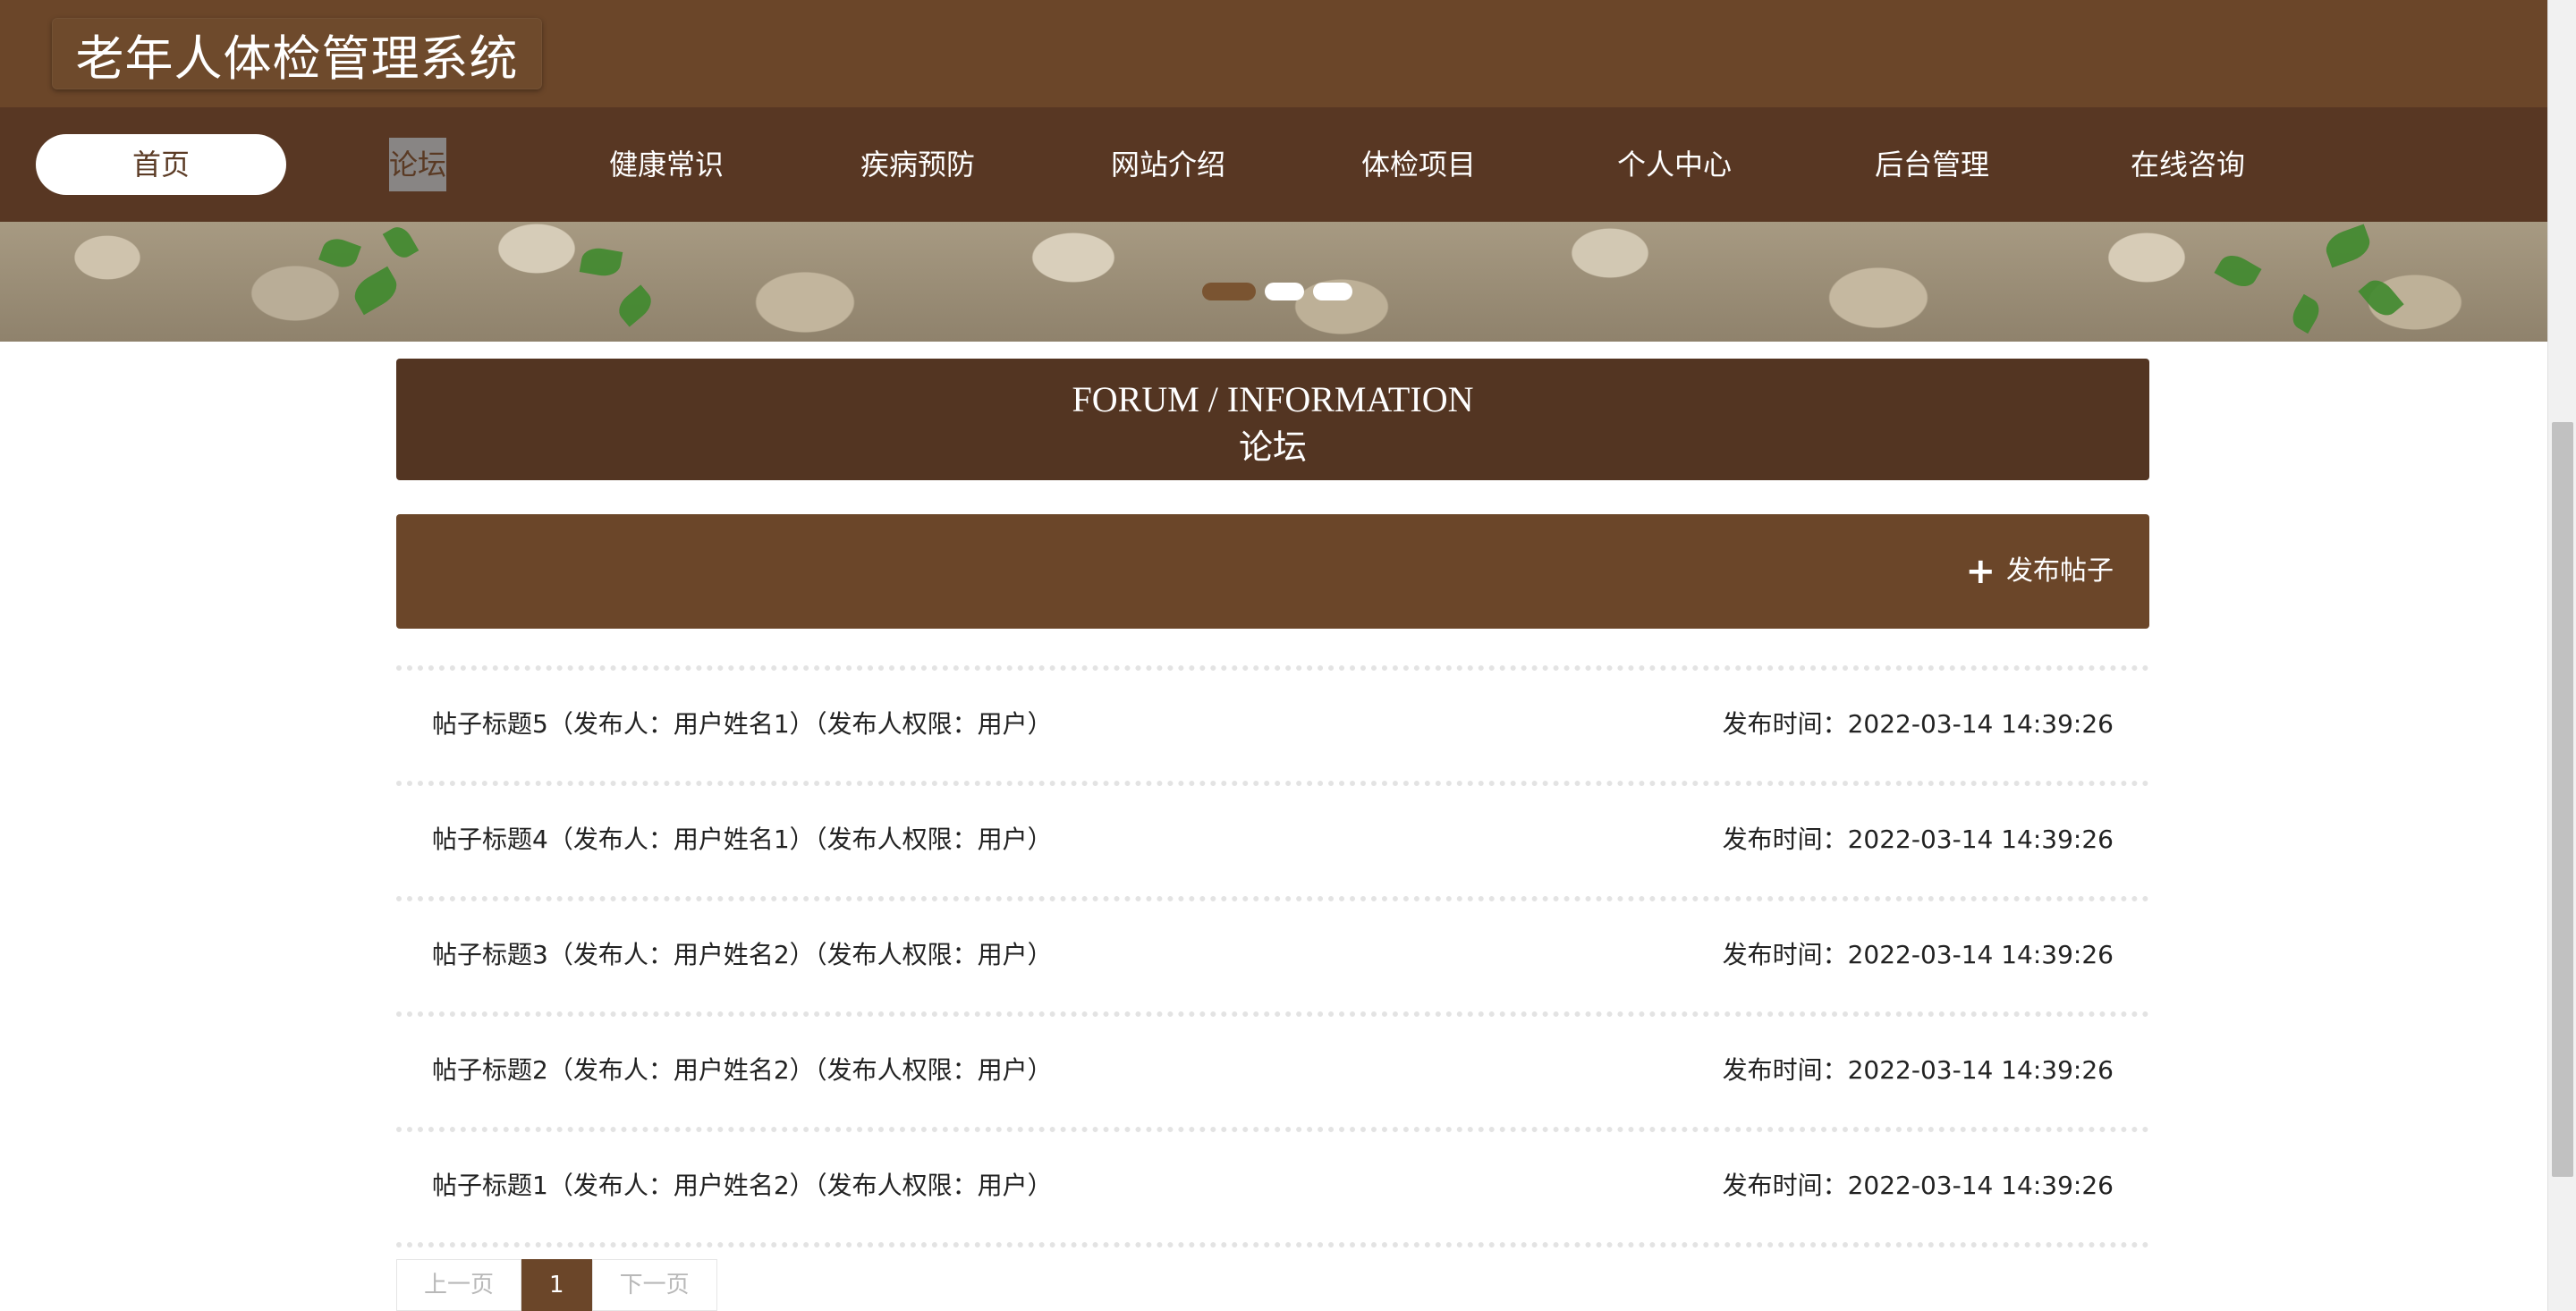  I want to click on publish-post-button: + 发布帖子, so click(2039, 571).